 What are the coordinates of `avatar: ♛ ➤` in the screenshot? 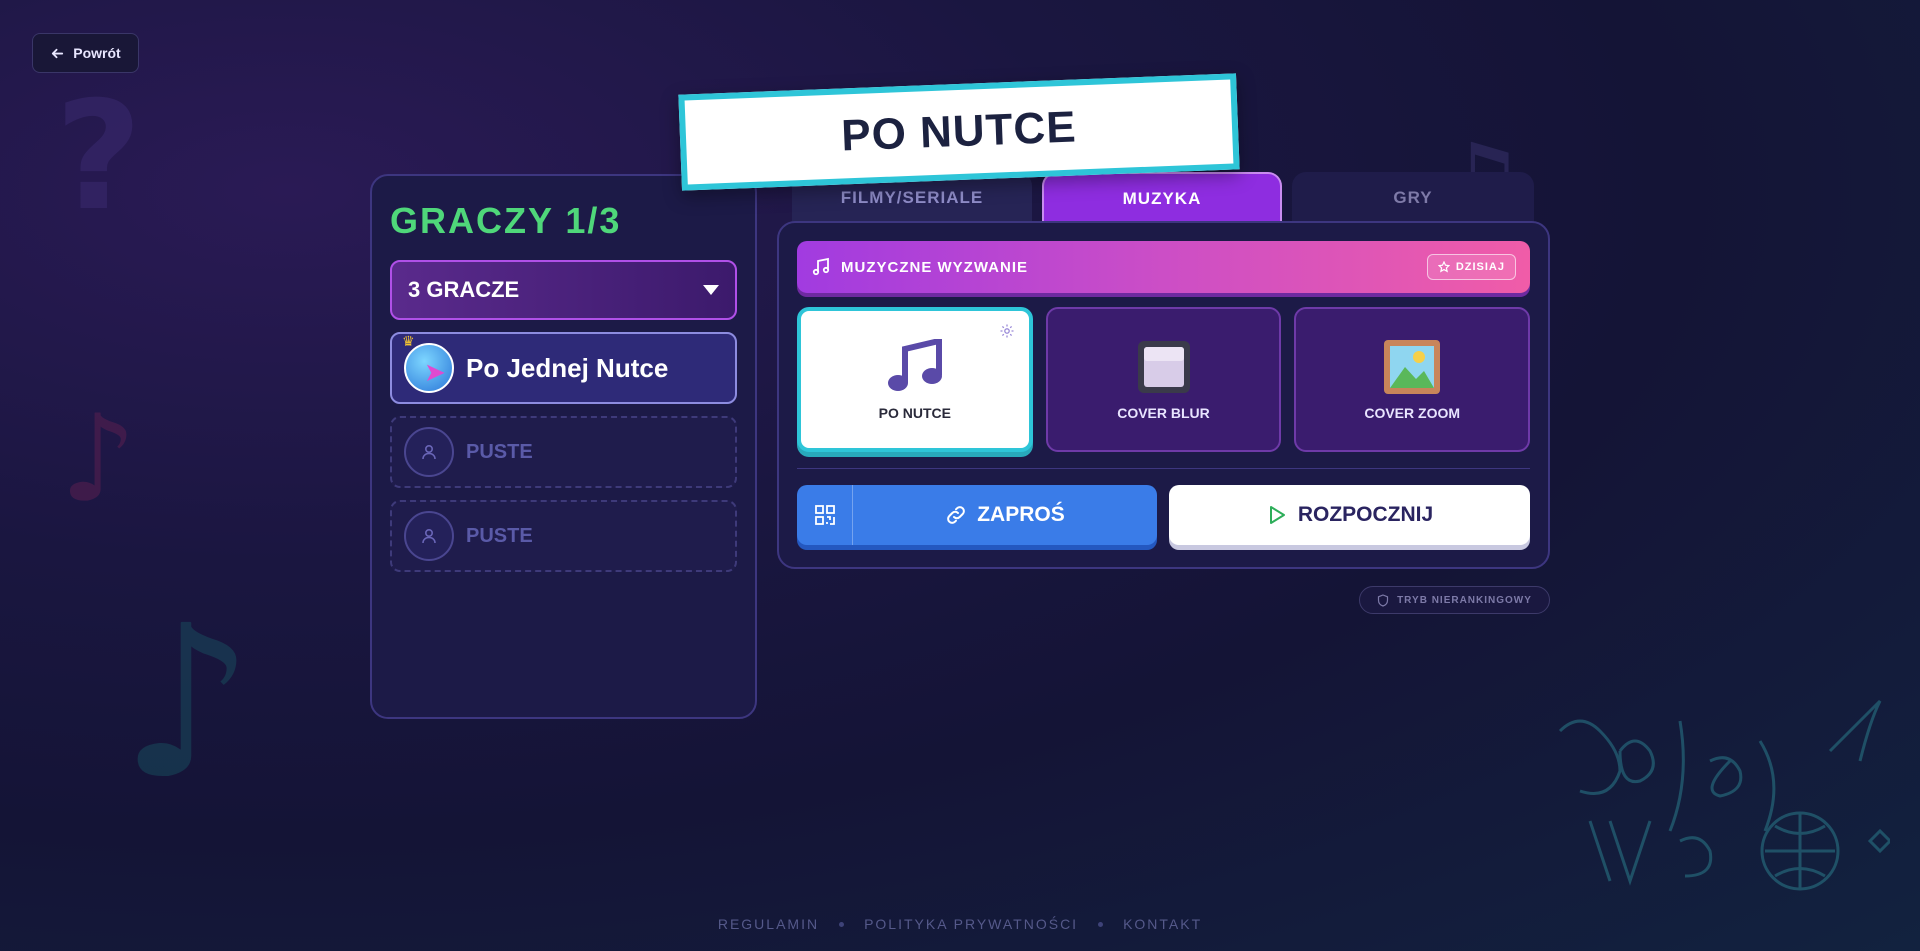 It's located at (428, 363).